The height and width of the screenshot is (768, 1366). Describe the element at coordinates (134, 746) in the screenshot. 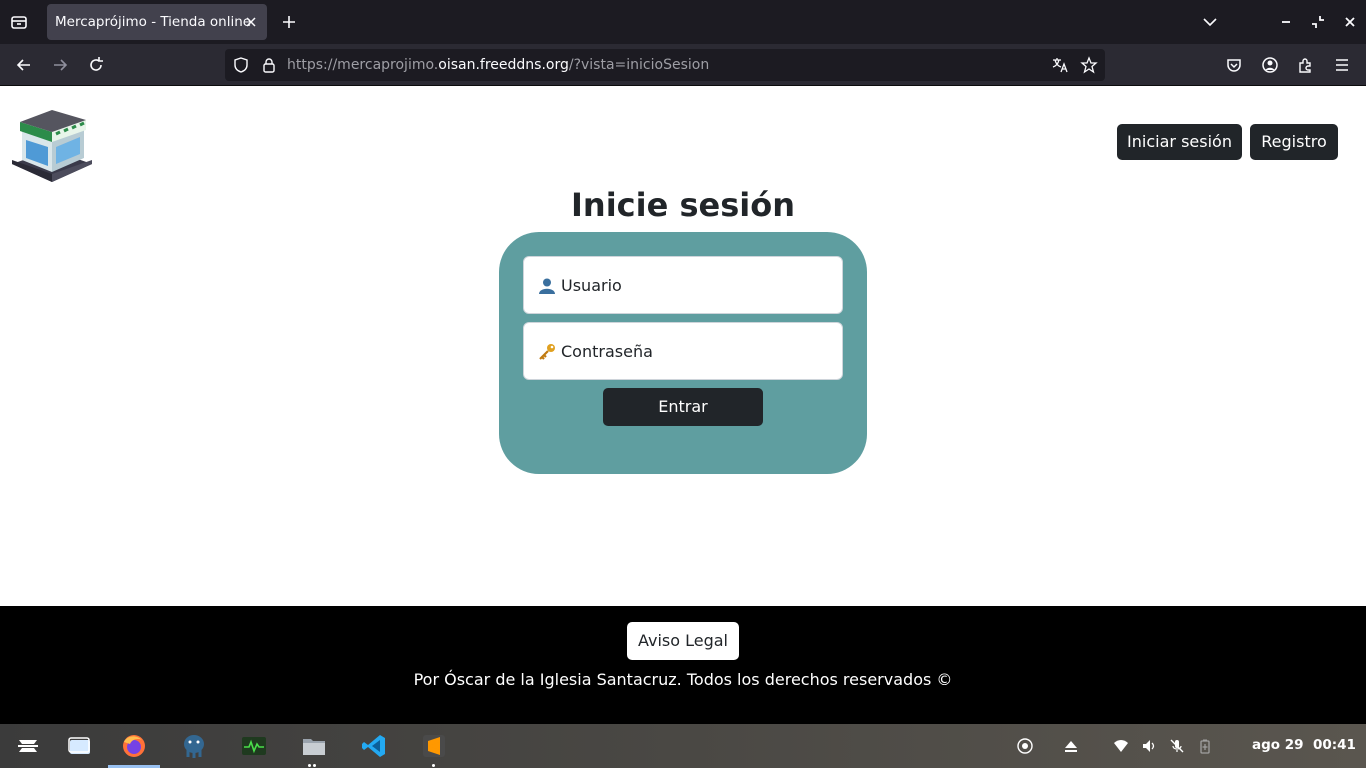

I see `firefox-icon` at that location.